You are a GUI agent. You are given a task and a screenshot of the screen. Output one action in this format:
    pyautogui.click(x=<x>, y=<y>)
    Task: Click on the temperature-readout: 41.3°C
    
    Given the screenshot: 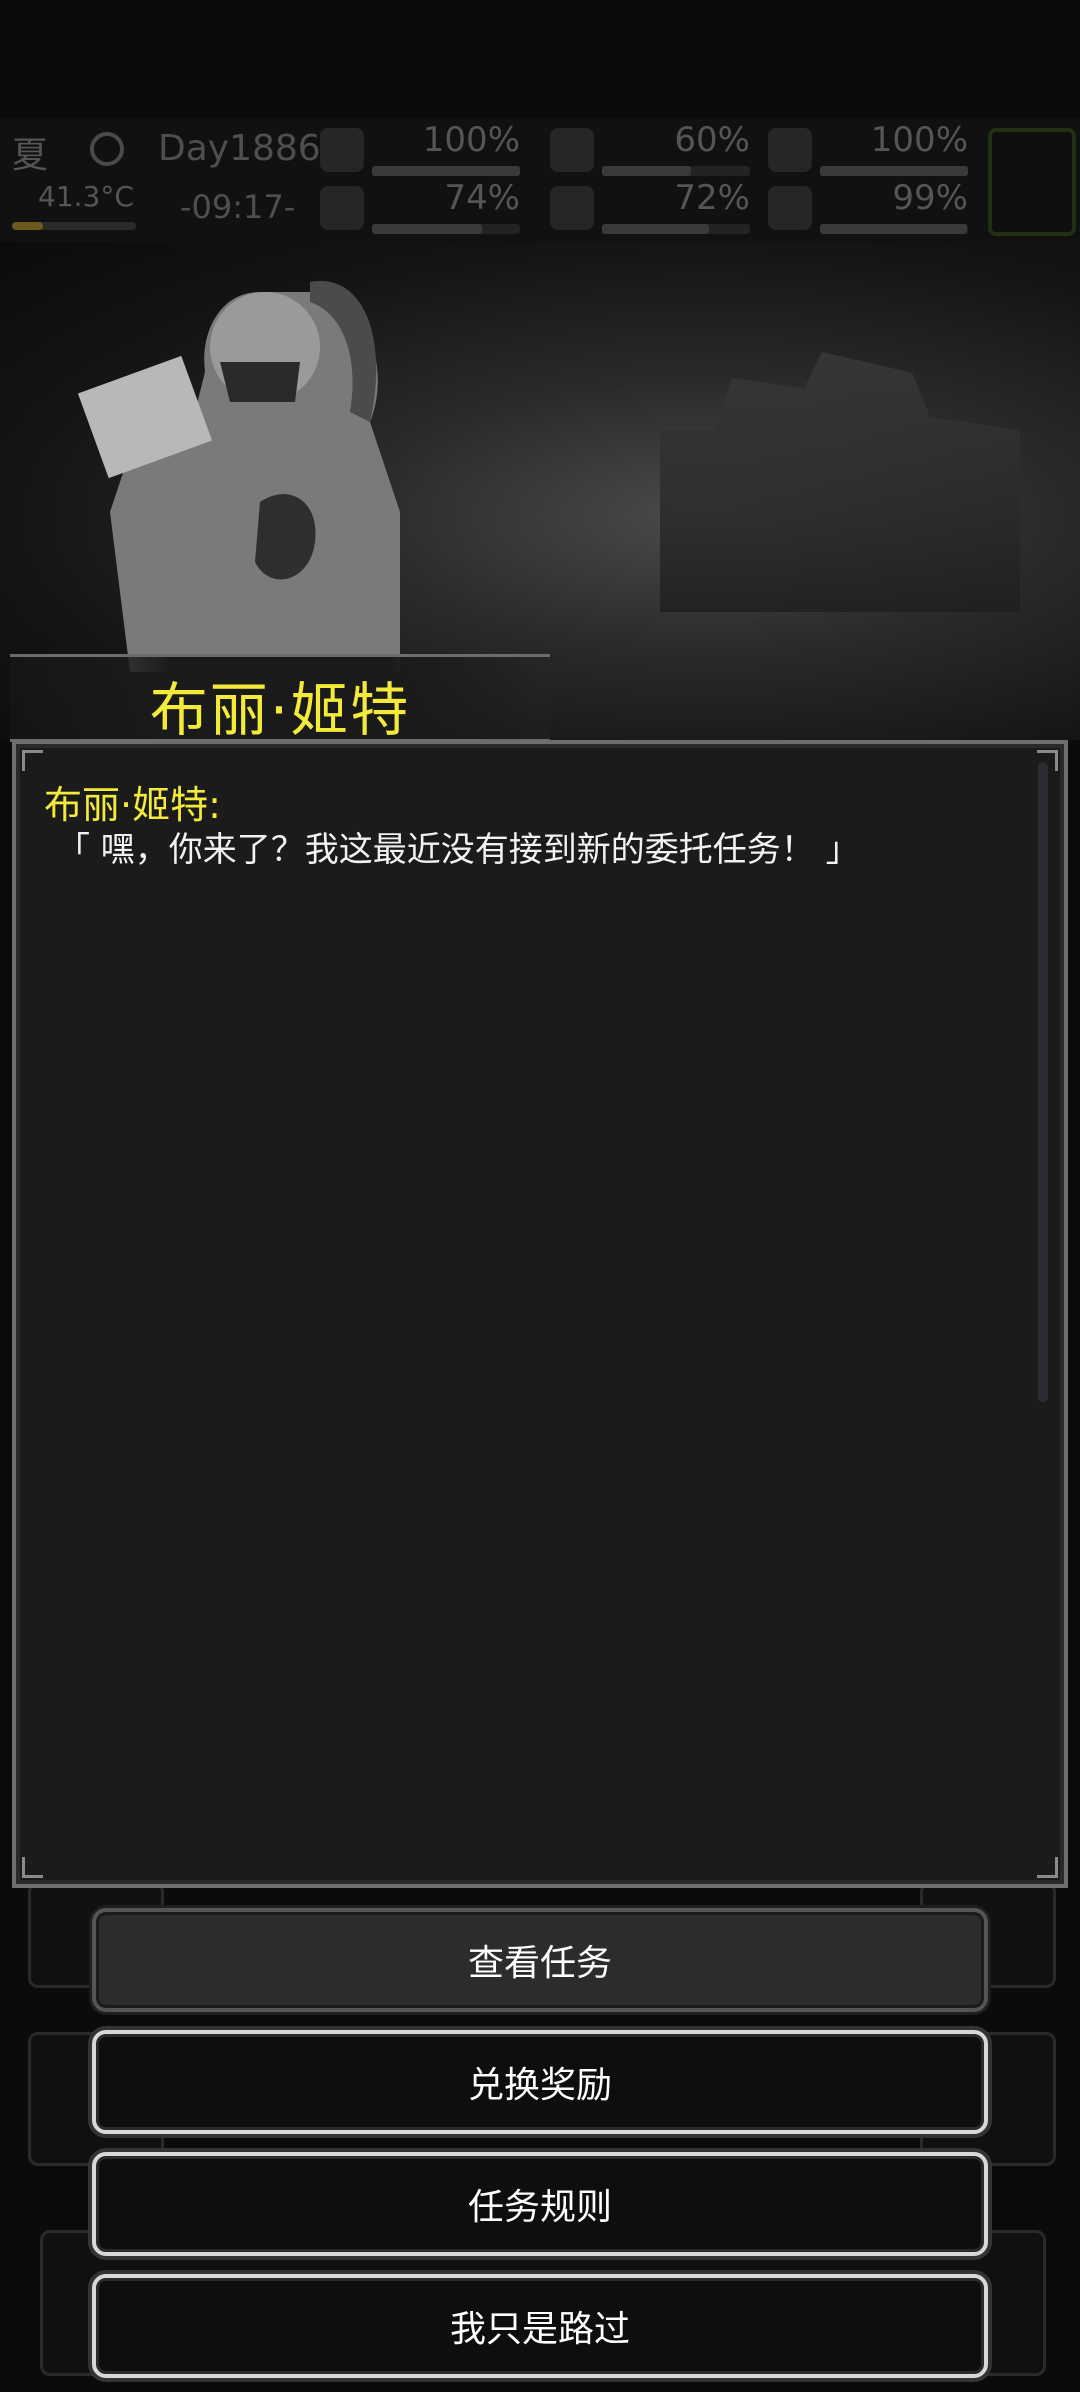 What is the action you would take?
    pyautogui.click(x=86, y=196)
    